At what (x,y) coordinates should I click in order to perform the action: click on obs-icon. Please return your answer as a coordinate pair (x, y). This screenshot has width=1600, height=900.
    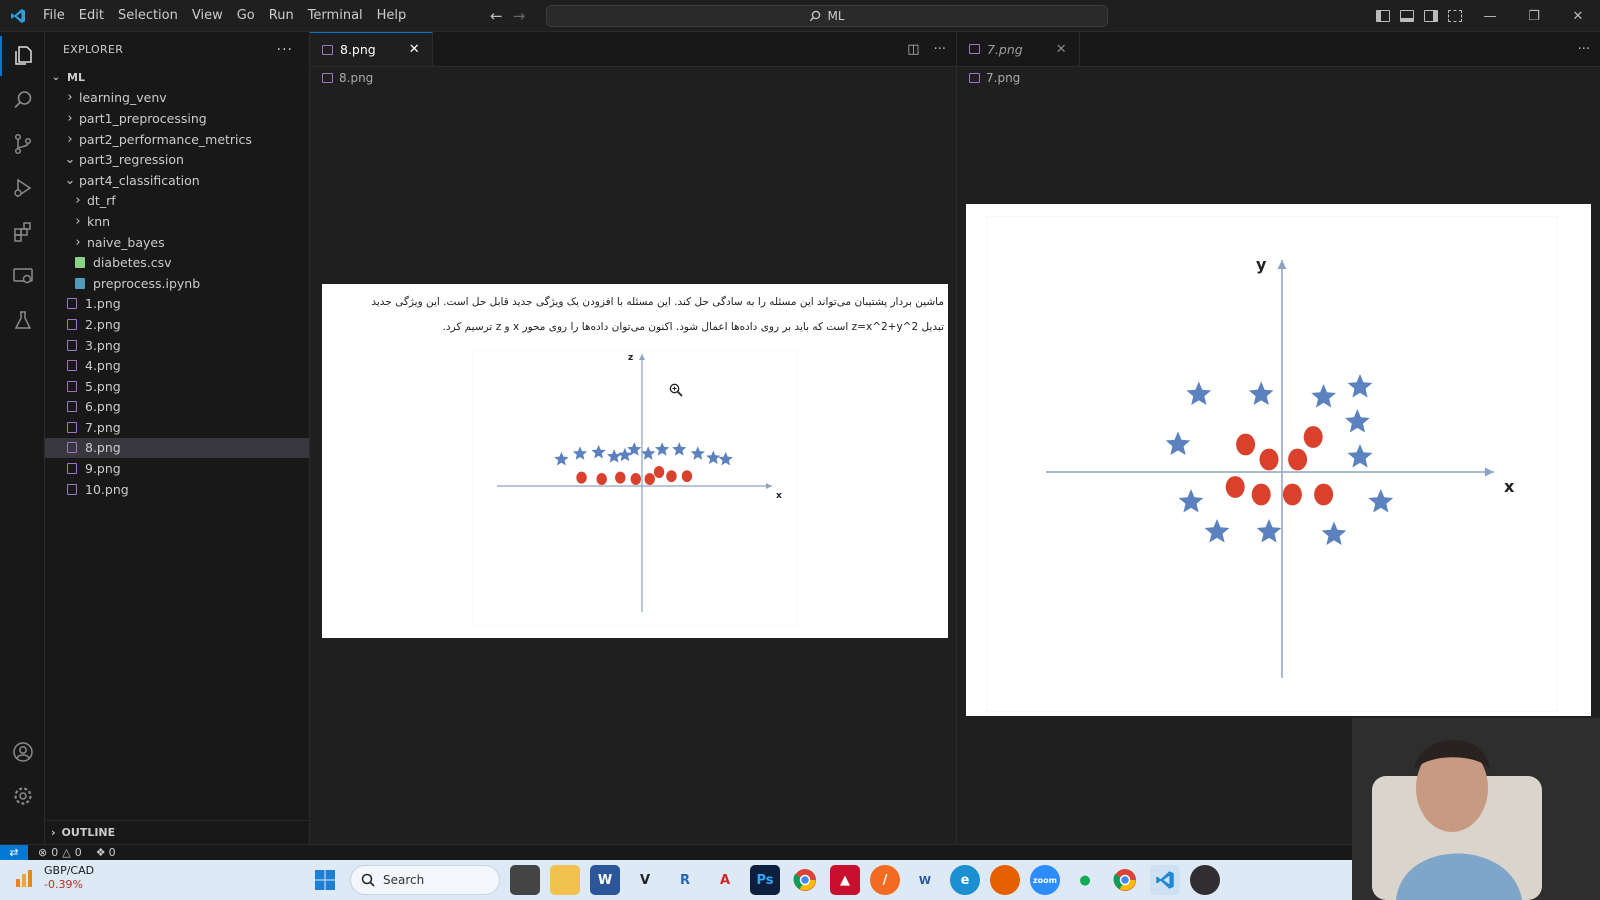
    Looking at the image, I should click on (1205, 880).